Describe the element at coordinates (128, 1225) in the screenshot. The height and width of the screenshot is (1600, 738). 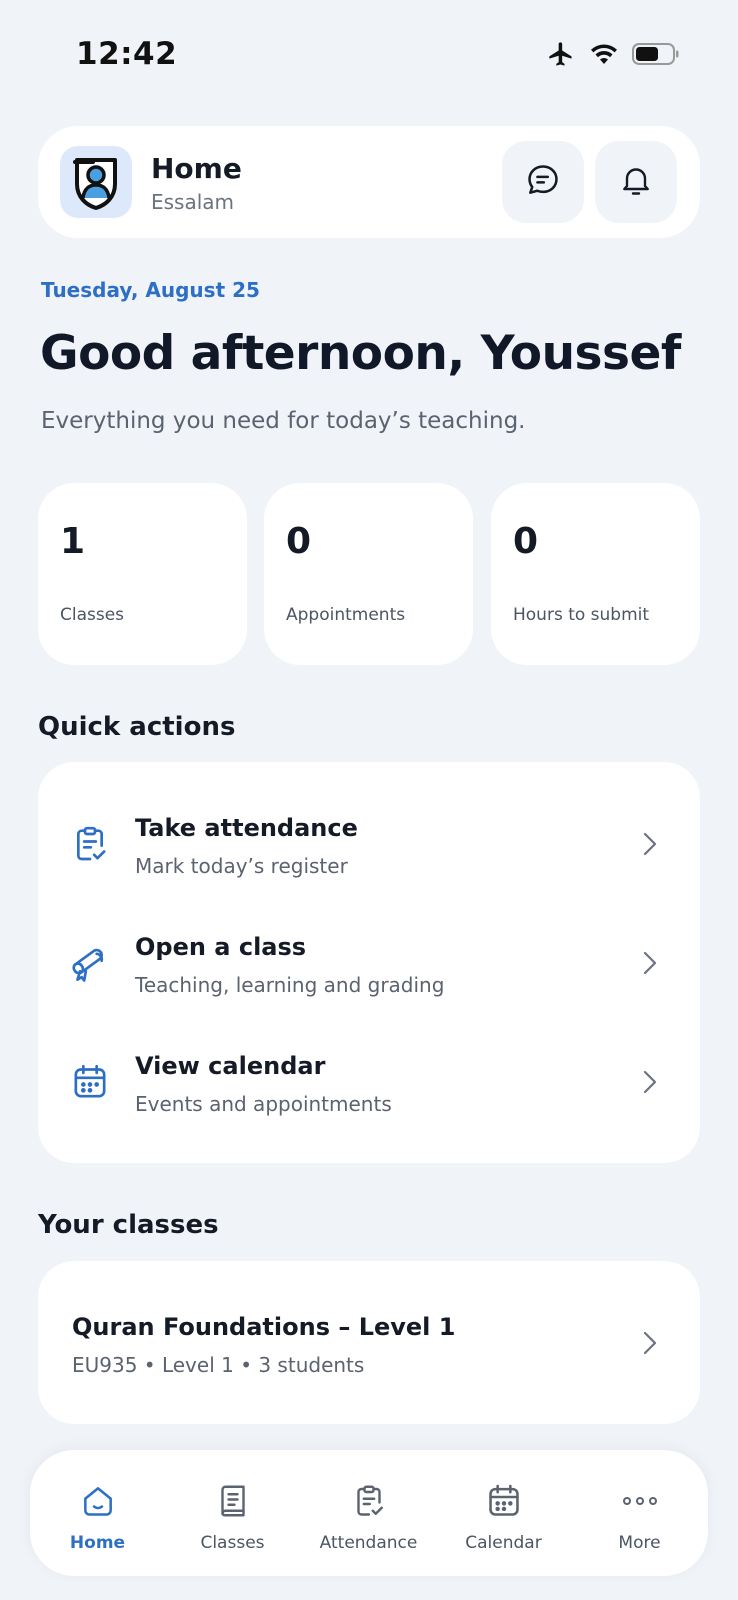
I see `your-classes-title: Your classes` at that location.